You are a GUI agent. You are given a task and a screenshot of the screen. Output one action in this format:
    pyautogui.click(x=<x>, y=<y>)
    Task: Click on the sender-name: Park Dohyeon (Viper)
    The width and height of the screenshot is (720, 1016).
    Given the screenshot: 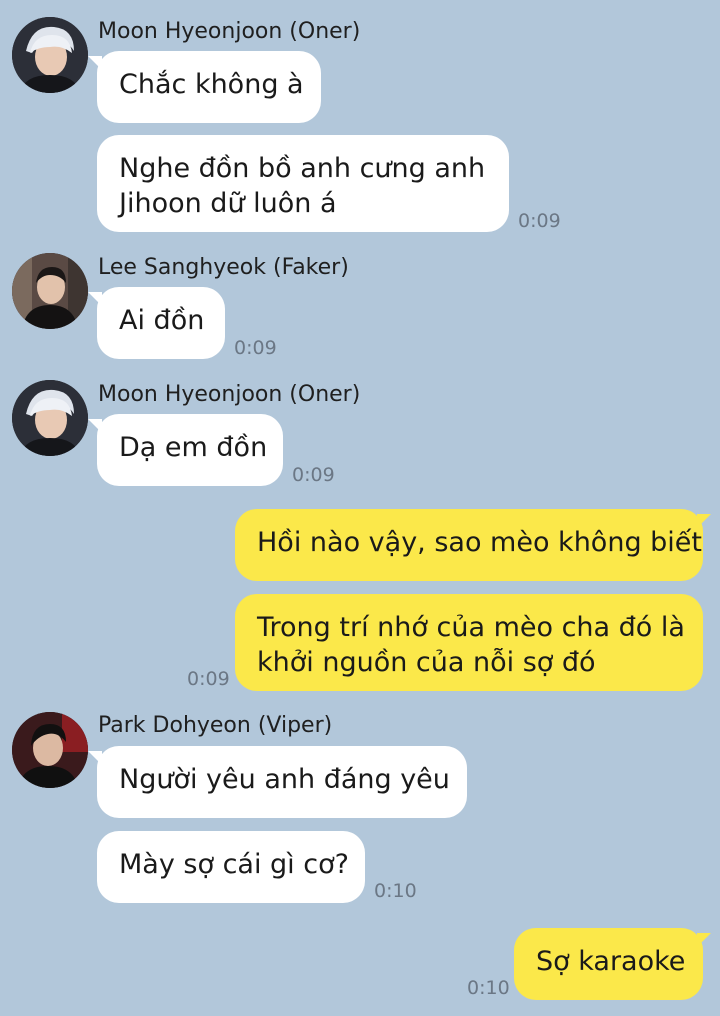 What is the action you would take?
    pyautogui.click(x=215, y=725)
    